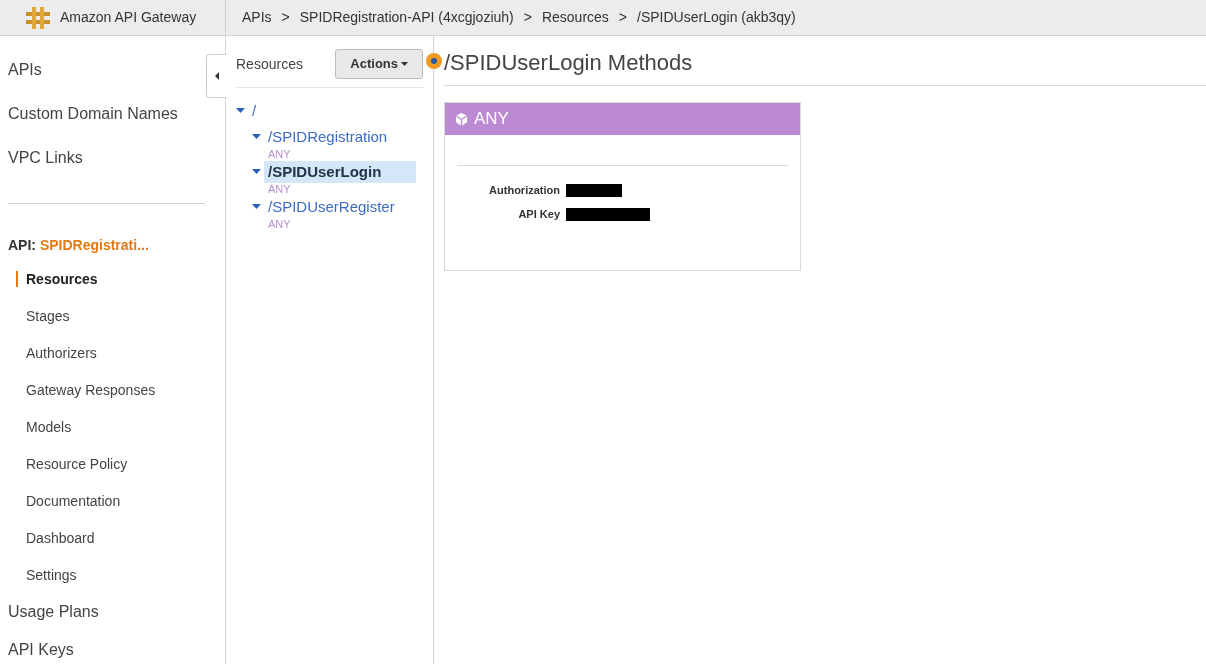  I want to click on service-name: Amazon API Gateway, so click(128, 17).